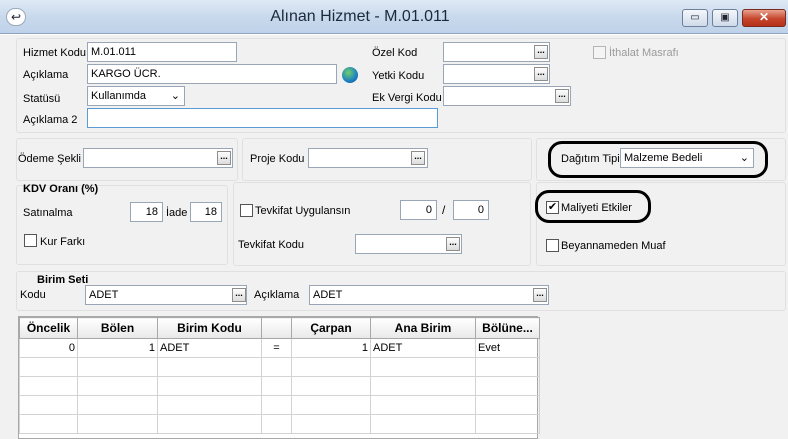 Image resolution: width=788 pixels, height=439 pixels. I want to click on column-header-equals, so click(276, 328).